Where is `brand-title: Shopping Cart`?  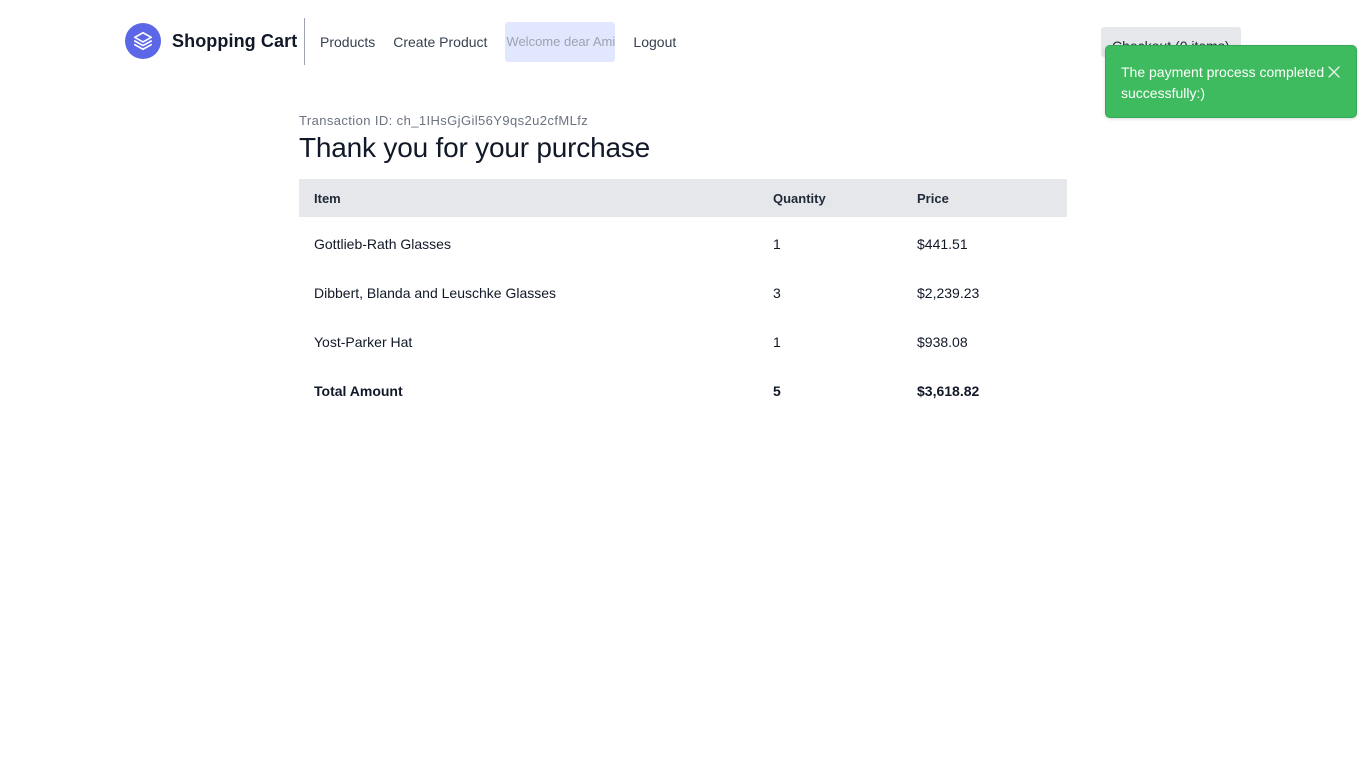
brand-title: Shopping Cart is located at coordinates (235, 40).